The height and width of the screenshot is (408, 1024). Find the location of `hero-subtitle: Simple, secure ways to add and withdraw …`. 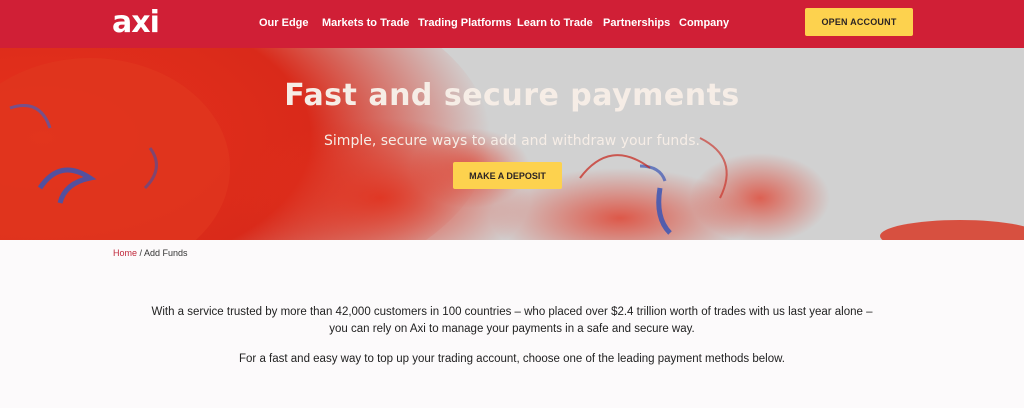

hero-subtitle: Simple, secure ways to add and withdraw … is located at coordinates (512, 141).